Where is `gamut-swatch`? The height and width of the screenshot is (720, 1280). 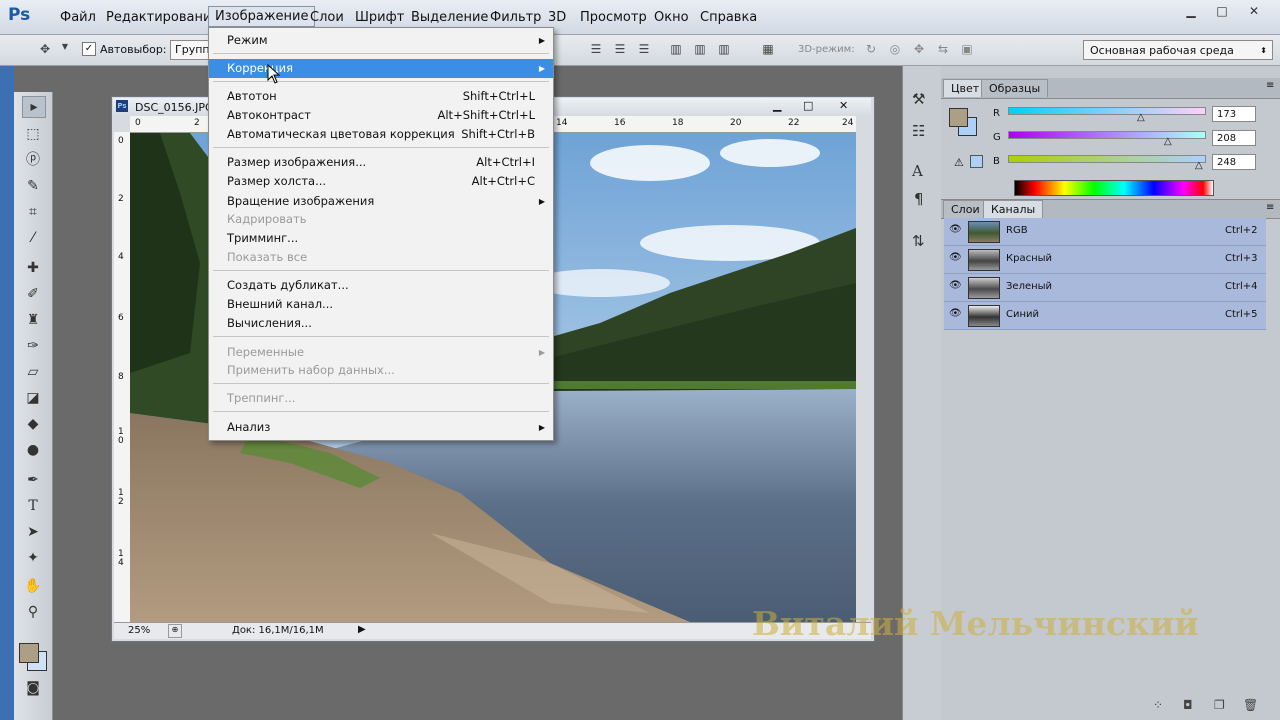 gamut-swatch is located at coordinates (976, 161).